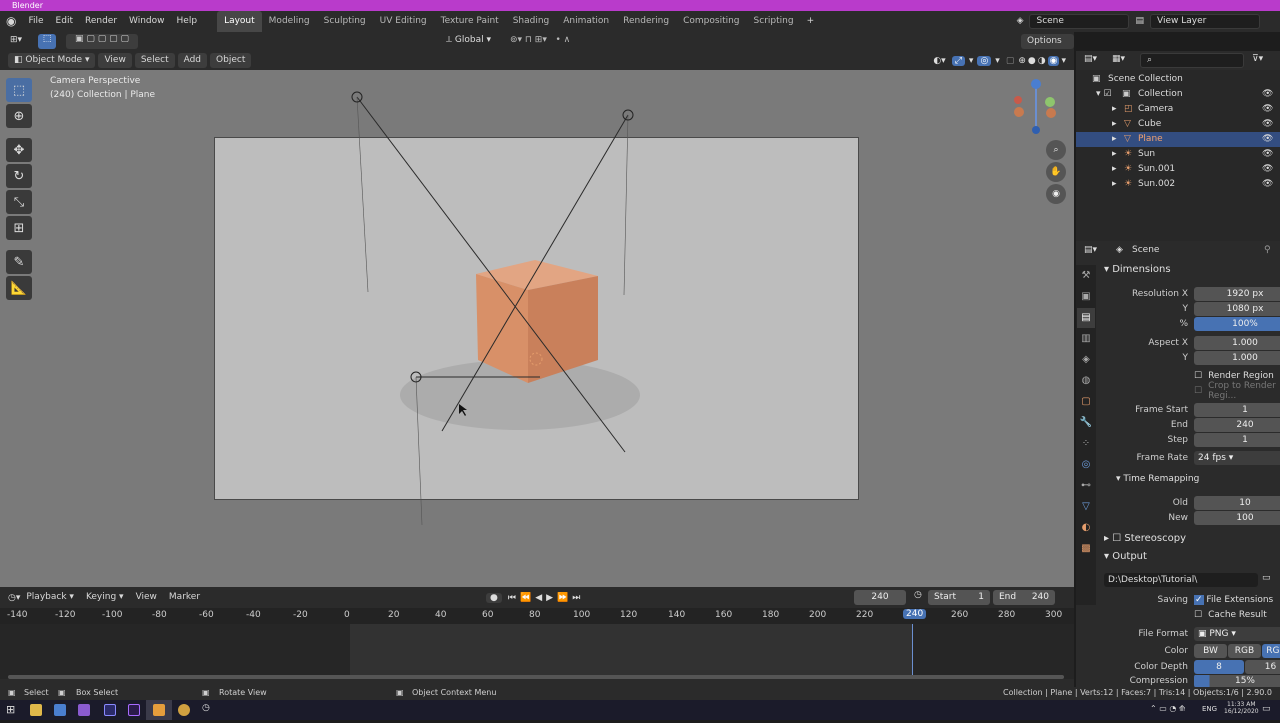  Describe the element at coordinates (115, 60) in the screenshot. I see `menu-view: View` at that location.